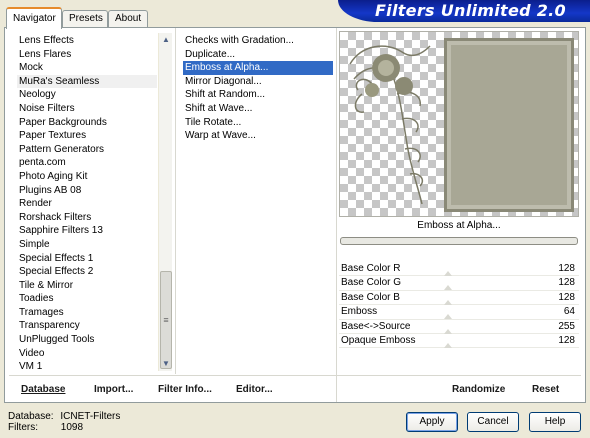  What do you see at coordinates (166, 320) in the screenshot?
I see `scroll-thumb: ≡` at bounding box center [166, 320].